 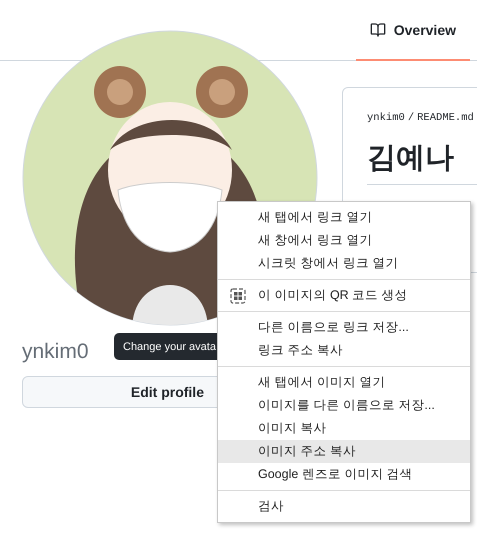 What do you see at coordinates (445, 118) in the screenshot?
I see `breadcrumb-text: README.md` at bounding box center [445, 118].